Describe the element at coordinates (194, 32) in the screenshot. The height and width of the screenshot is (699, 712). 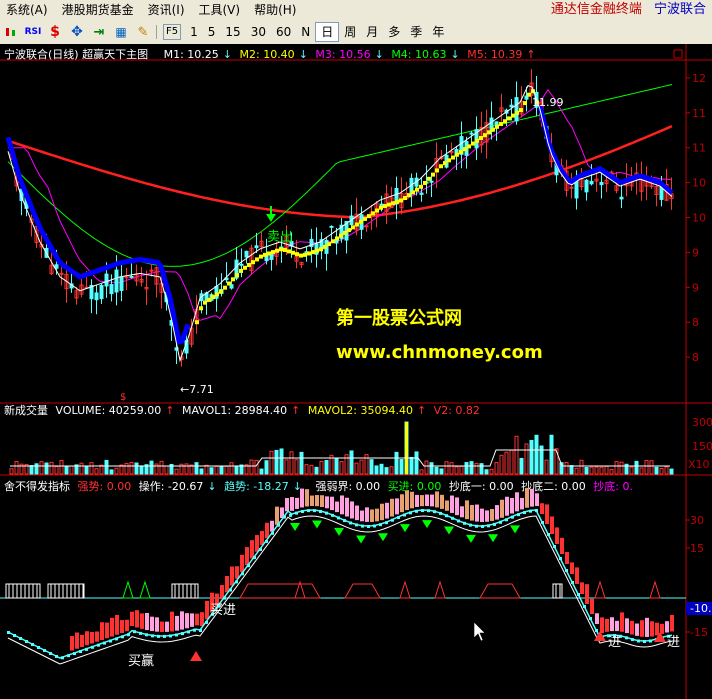
I see `period-1min: 1` at that location.